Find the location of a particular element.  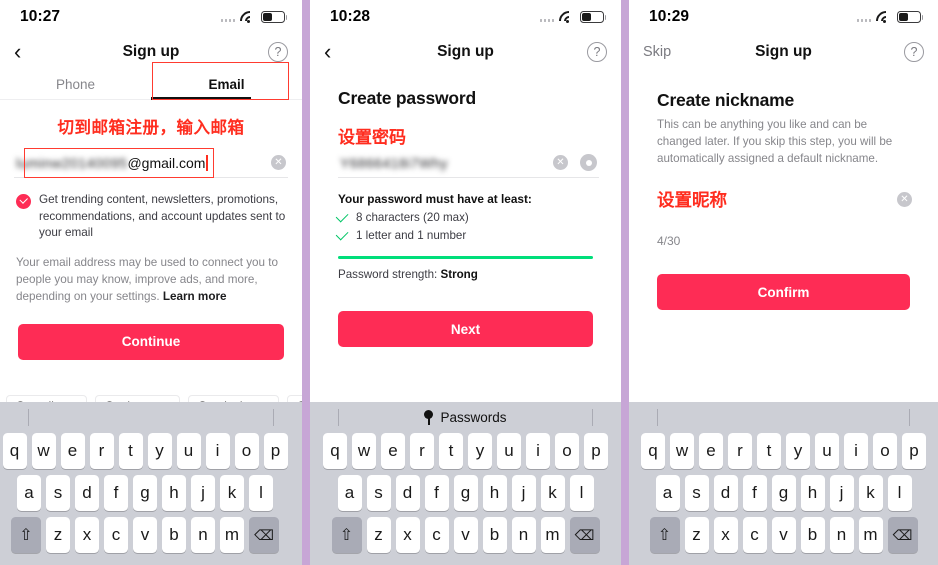

tab-phone: Phone is located at coordinates (75, 84).